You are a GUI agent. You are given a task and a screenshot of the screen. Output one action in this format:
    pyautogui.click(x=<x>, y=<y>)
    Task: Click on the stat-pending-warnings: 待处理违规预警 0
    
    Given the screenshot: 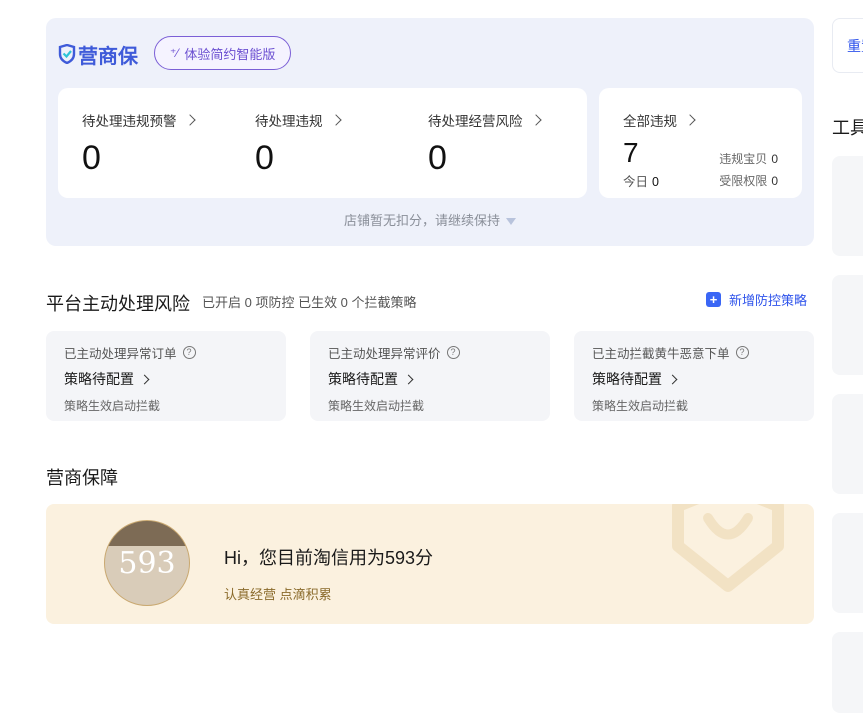 What is the action you would take?
    pyautogui.click(x=139, y=143)
    